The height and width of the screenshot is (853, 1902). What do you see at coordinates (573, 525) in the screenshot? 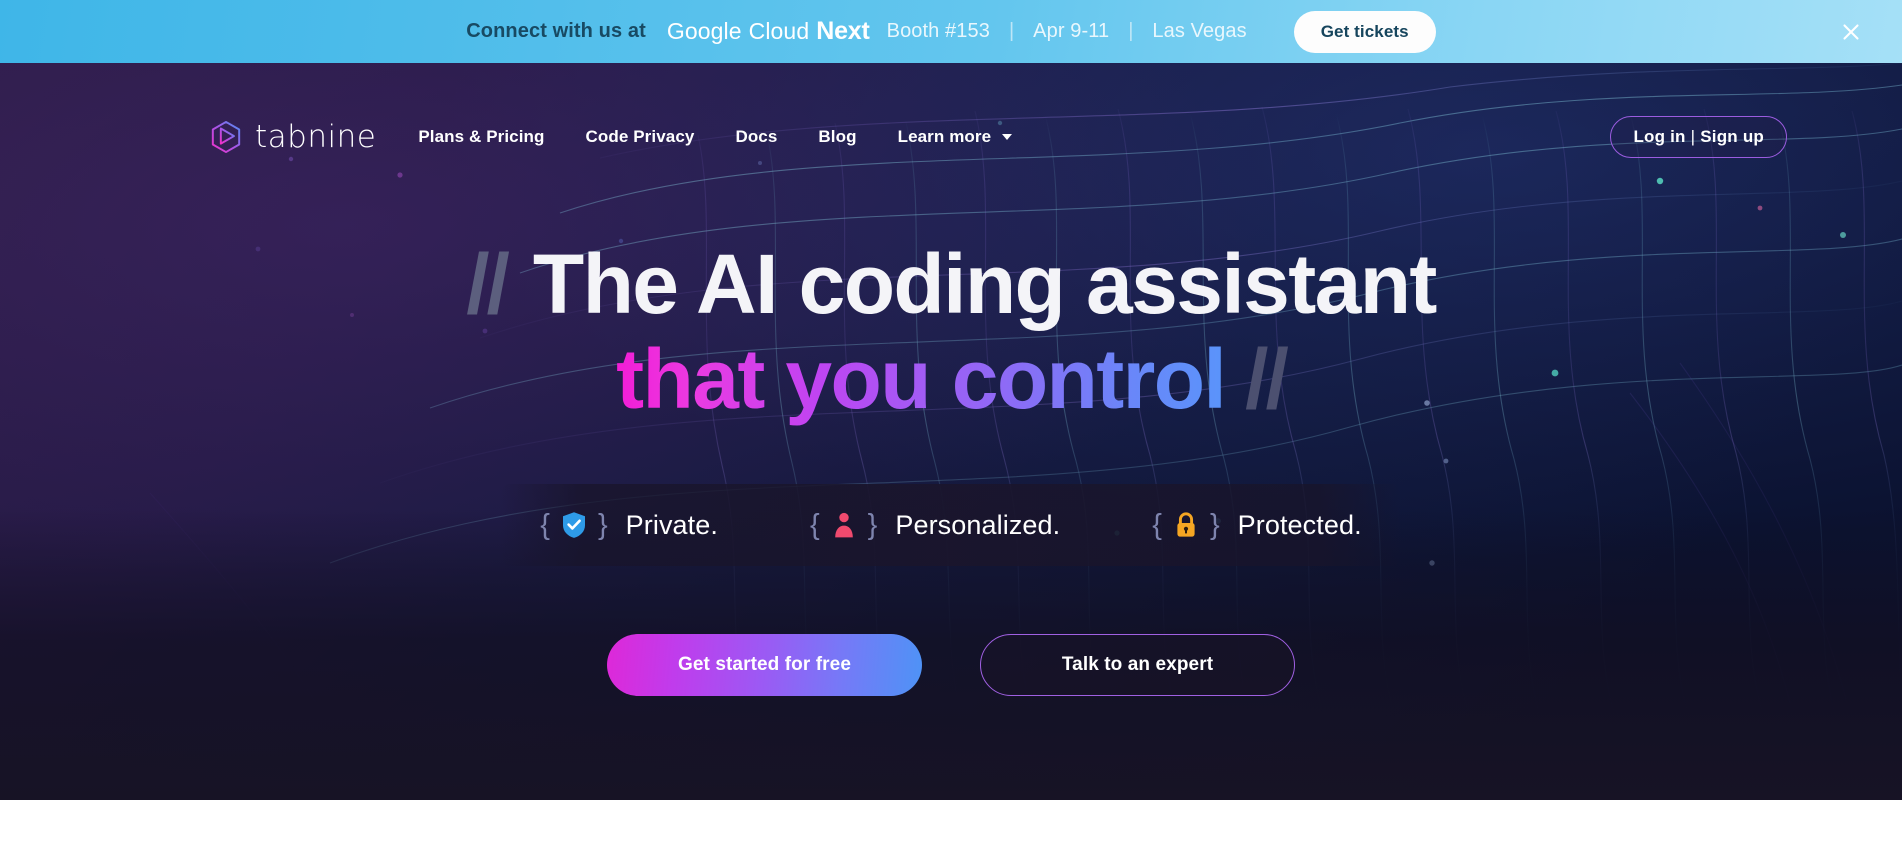
I see `shield-check-icon` at bounding box center [573, 525].